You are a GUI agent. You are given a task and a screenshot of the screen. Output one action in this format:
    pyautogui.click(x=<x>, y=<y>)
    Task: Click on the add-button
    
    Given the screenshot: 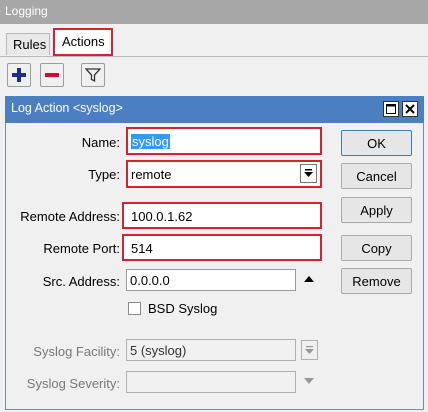 What is the action you would take?
    pyautogui.click(x=19, y=75)
    